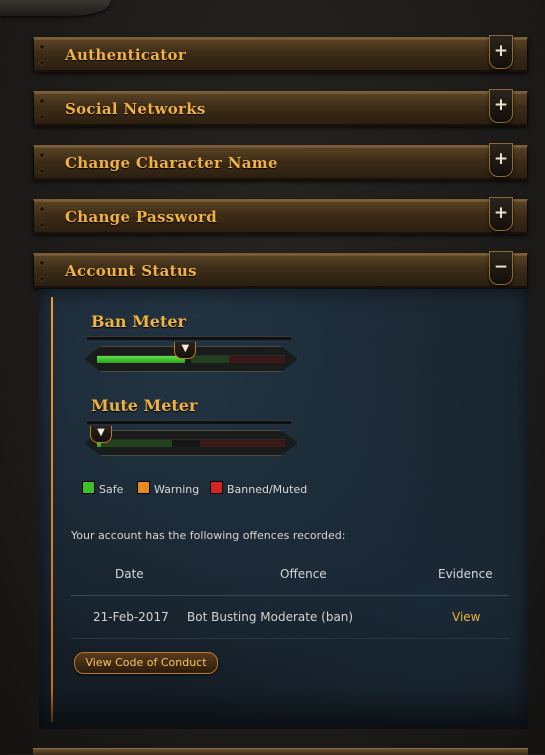 The height and width of the screenshot is (755, 545). Describe the element at coordinates (129, 574) in the screenshot. I see `table-header-date: Date` at that location.